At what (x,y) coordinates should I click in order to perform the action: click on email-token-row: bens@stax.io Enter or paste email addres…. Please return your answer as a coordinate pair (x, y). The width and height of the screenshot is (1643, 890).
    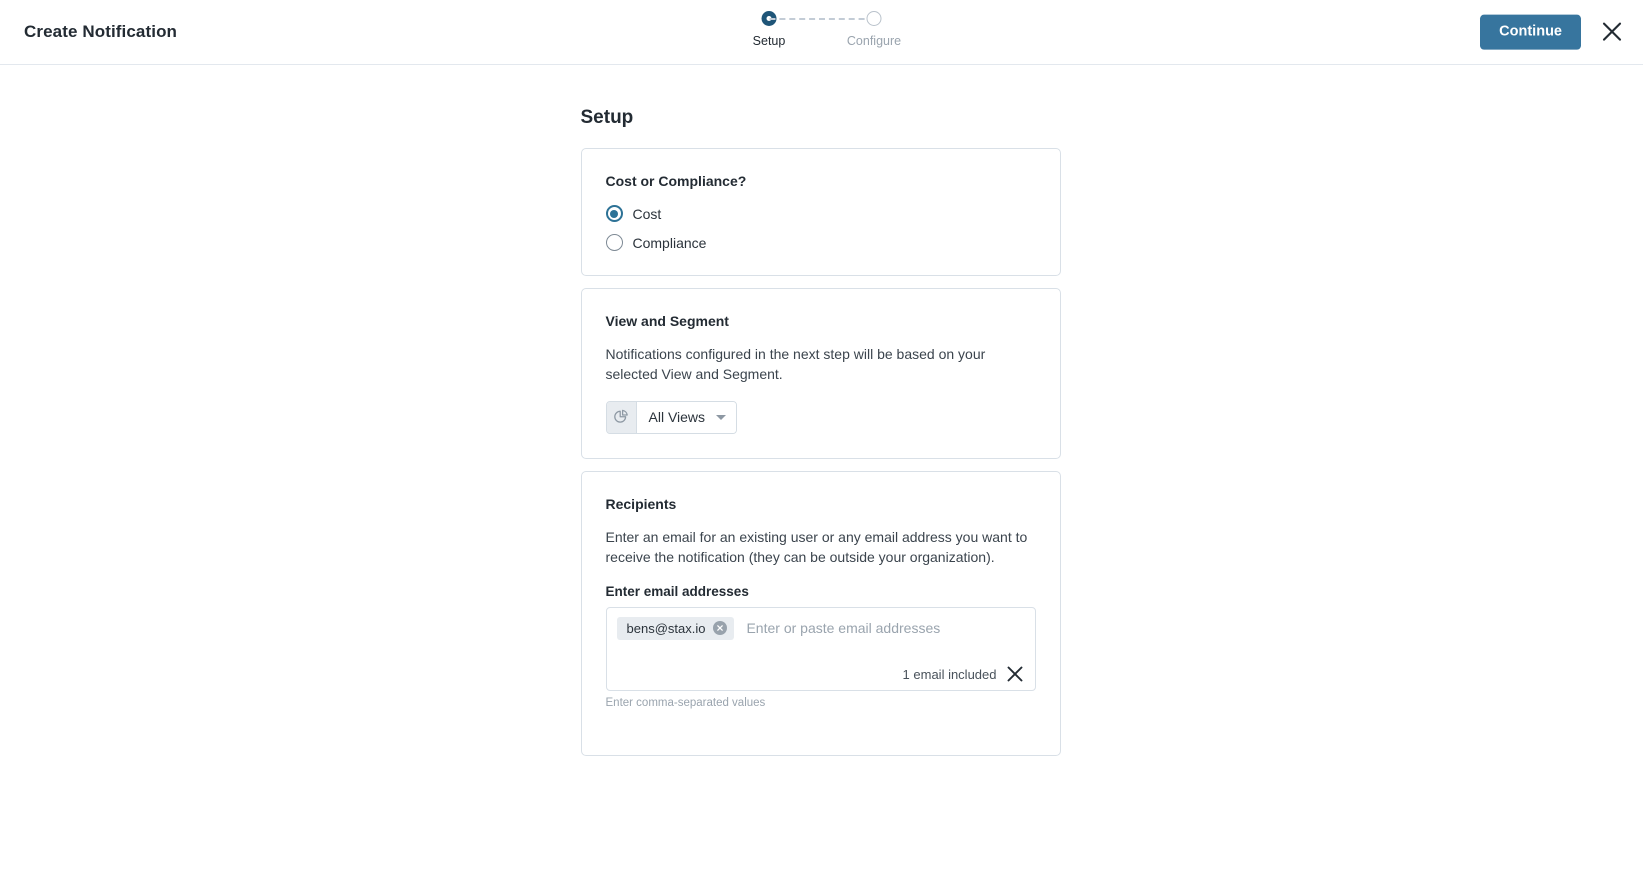
    Looking at the image, I should click on (820, 628).